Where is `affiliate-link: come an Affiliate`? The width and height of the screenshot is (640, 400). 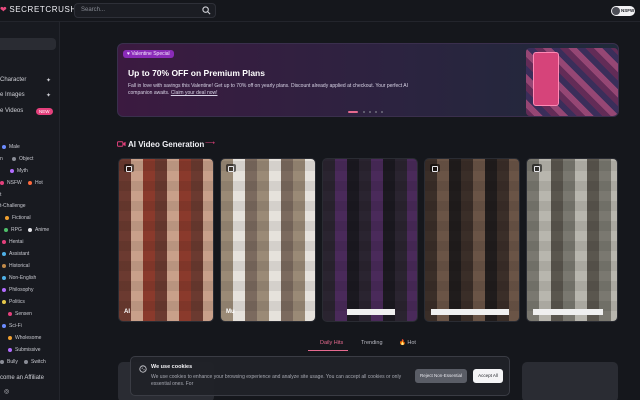 affiliate-link: come an Affiliate is located at coordinates (22, 378).